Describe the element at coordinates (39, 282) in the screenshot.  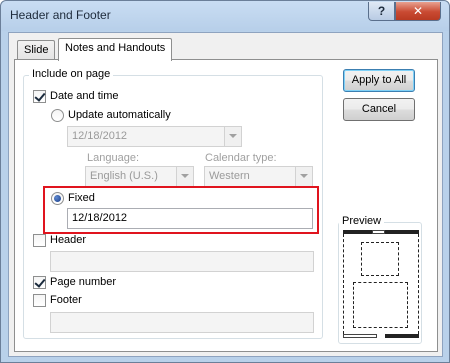
I see `page-number-checkbox` at that location.